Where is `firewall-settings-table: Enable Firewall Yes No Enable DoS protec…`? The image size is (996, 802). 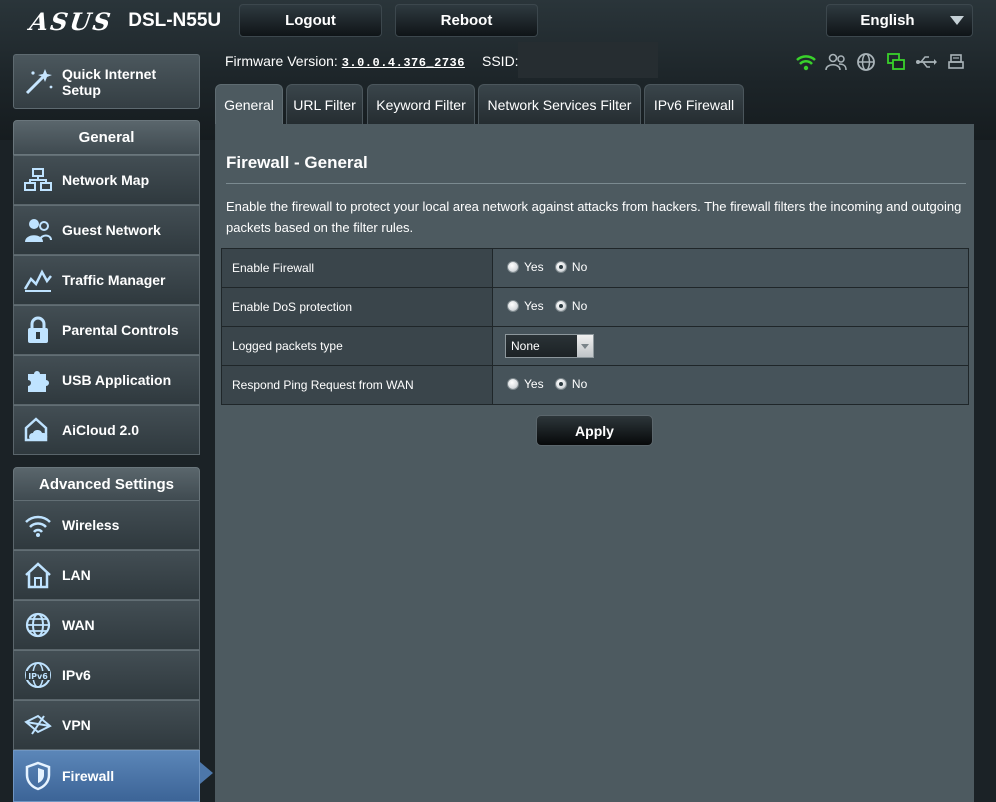 firewall-settings-table: Enable Firewall Yes No Enable DoS protec… is located at coordinates (595, 326).